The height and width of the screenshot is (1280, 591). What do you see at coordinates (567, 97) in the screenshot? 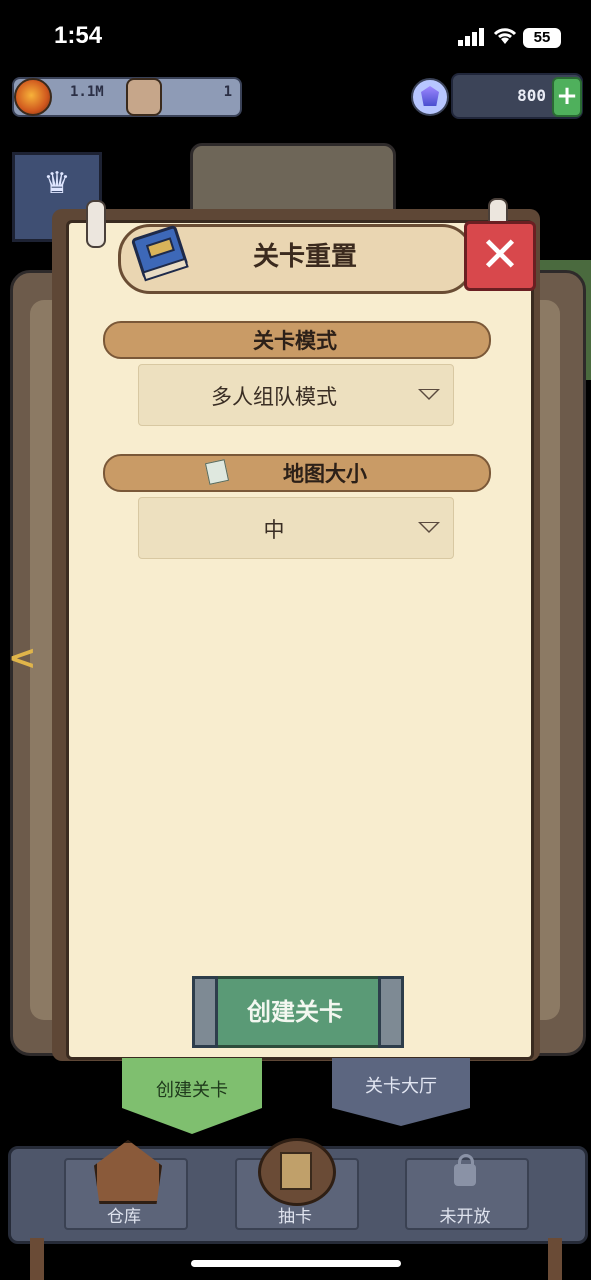
I see `add-gems-button: +` at bounding box center [567, 97].